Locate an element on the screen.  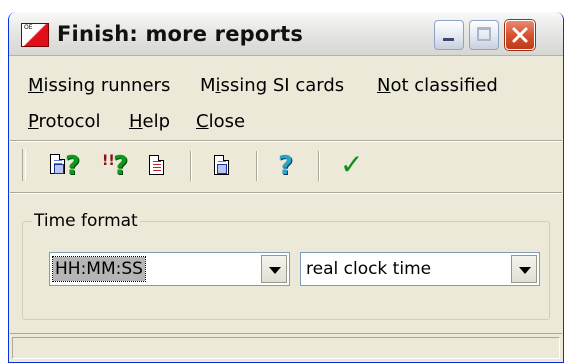
close-icon is located at coordinates (520, 35).